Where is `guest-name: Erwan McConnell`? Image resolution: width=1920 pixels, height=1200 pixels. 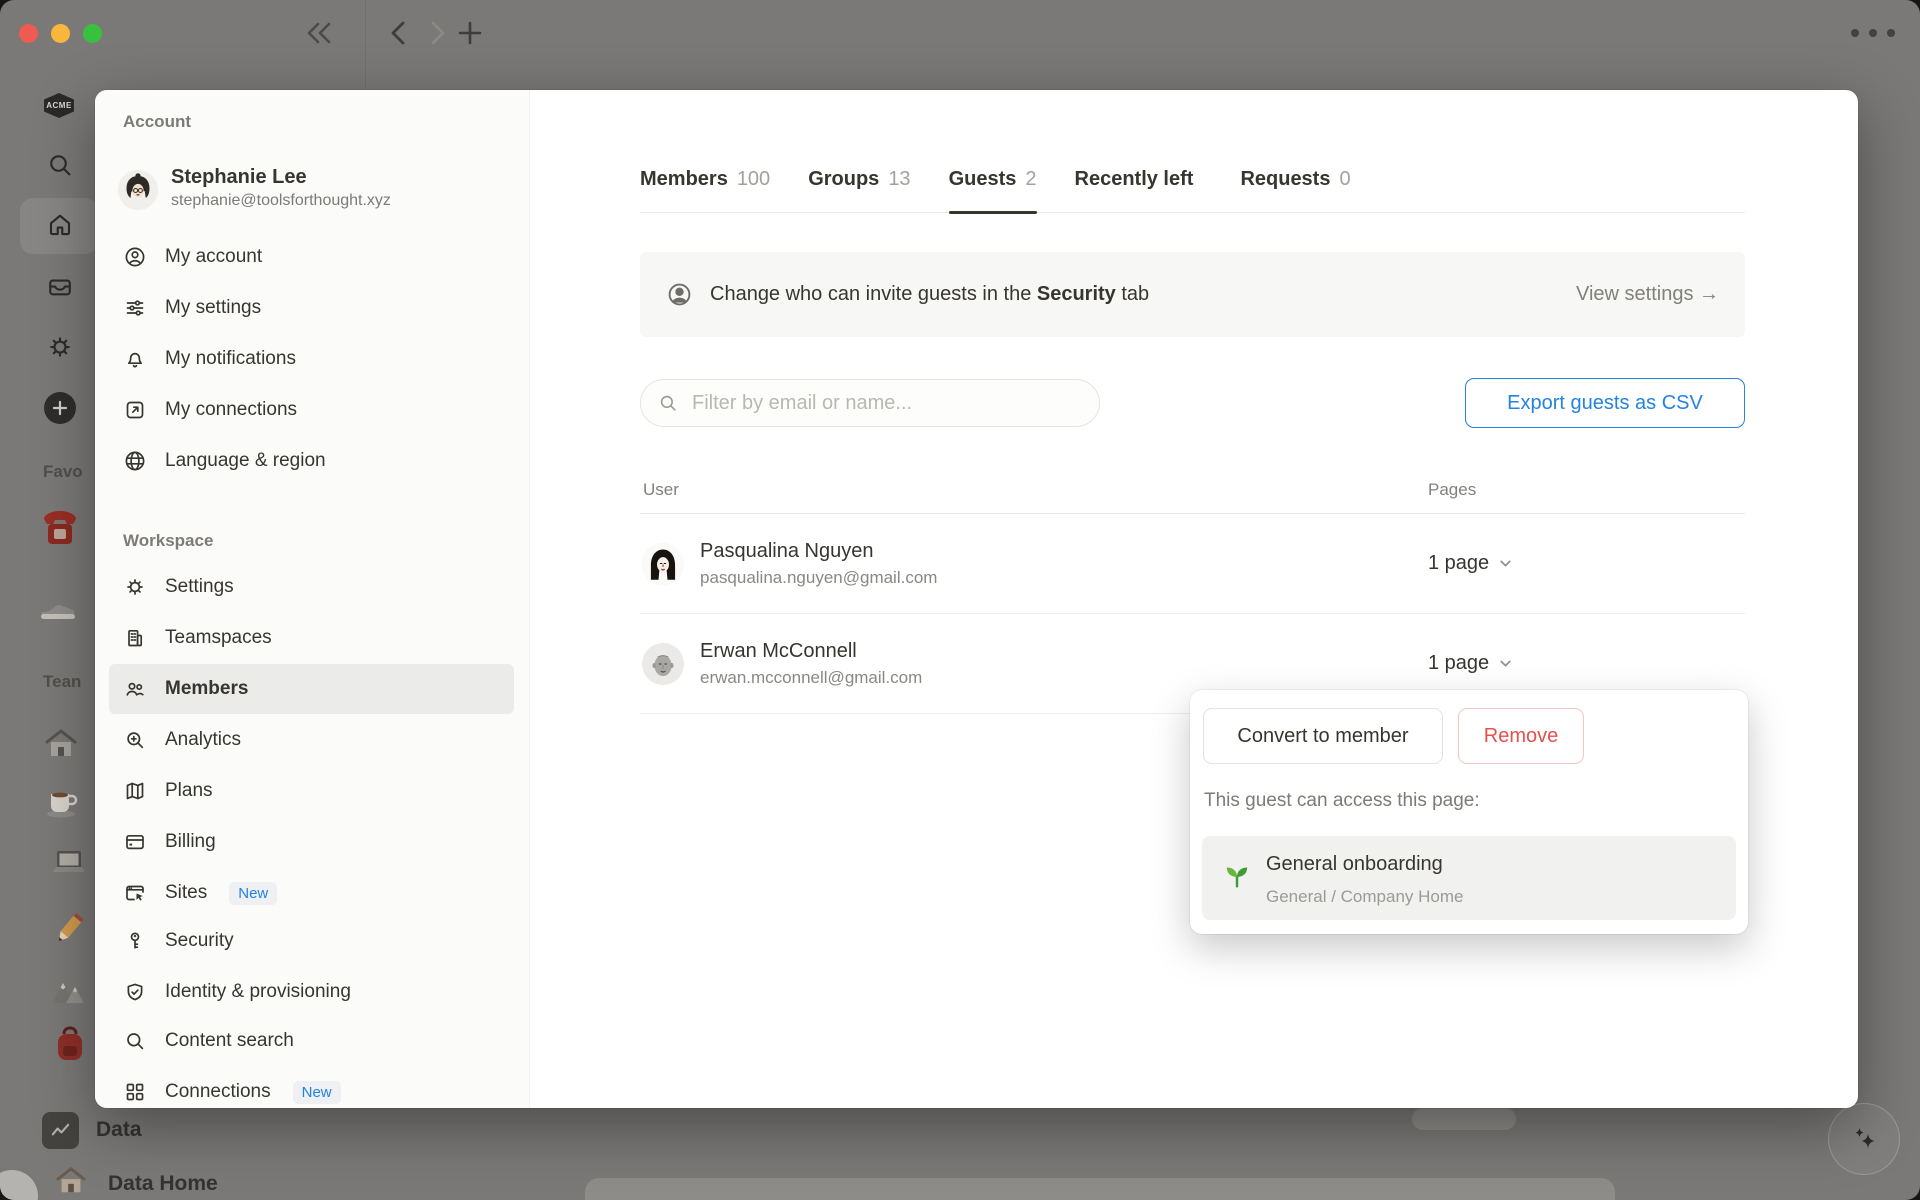 guest-name: Erwan McConnell is located at coordinates (778, 650).